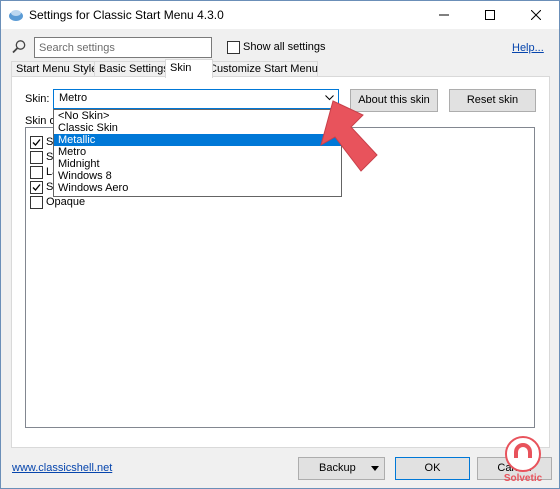 Image resolution: width=560 pixels, height=489 pixels. I want to click on maximize-icon, so click(490, 15).